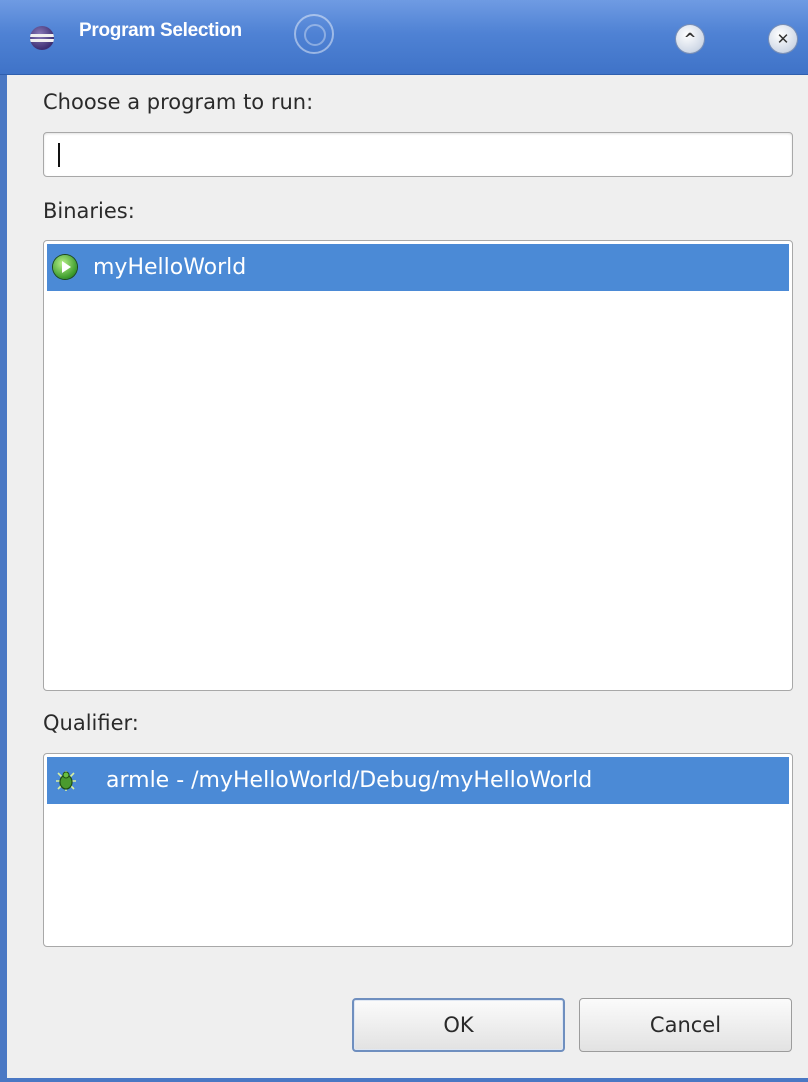 The image size is (808, 1082). Describe the element at coordinates (685, 1025) in the screenshot. I see `cancel-button: Cancel` at that location.